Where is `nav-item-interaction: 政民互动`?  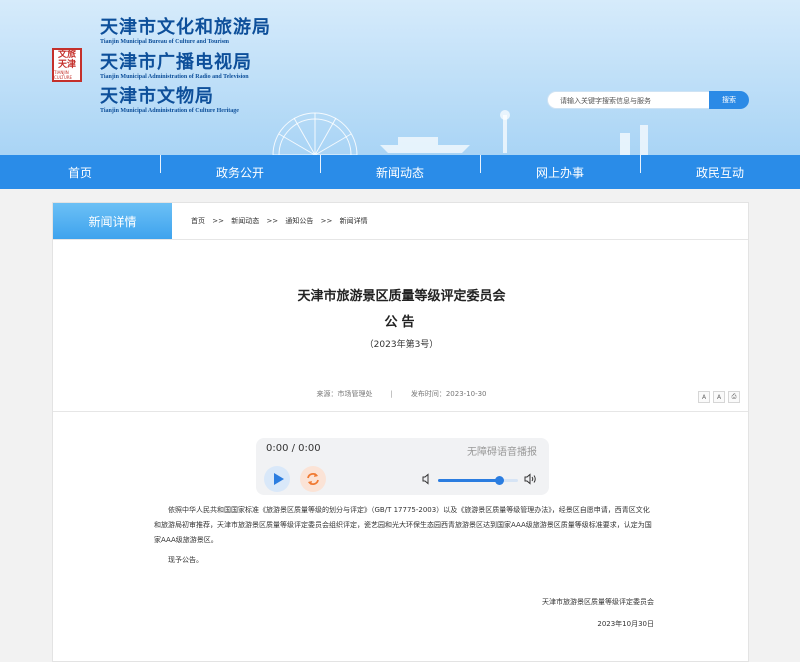
nav-item-interaction: 政民互动 is located at coordinates (720, 167).